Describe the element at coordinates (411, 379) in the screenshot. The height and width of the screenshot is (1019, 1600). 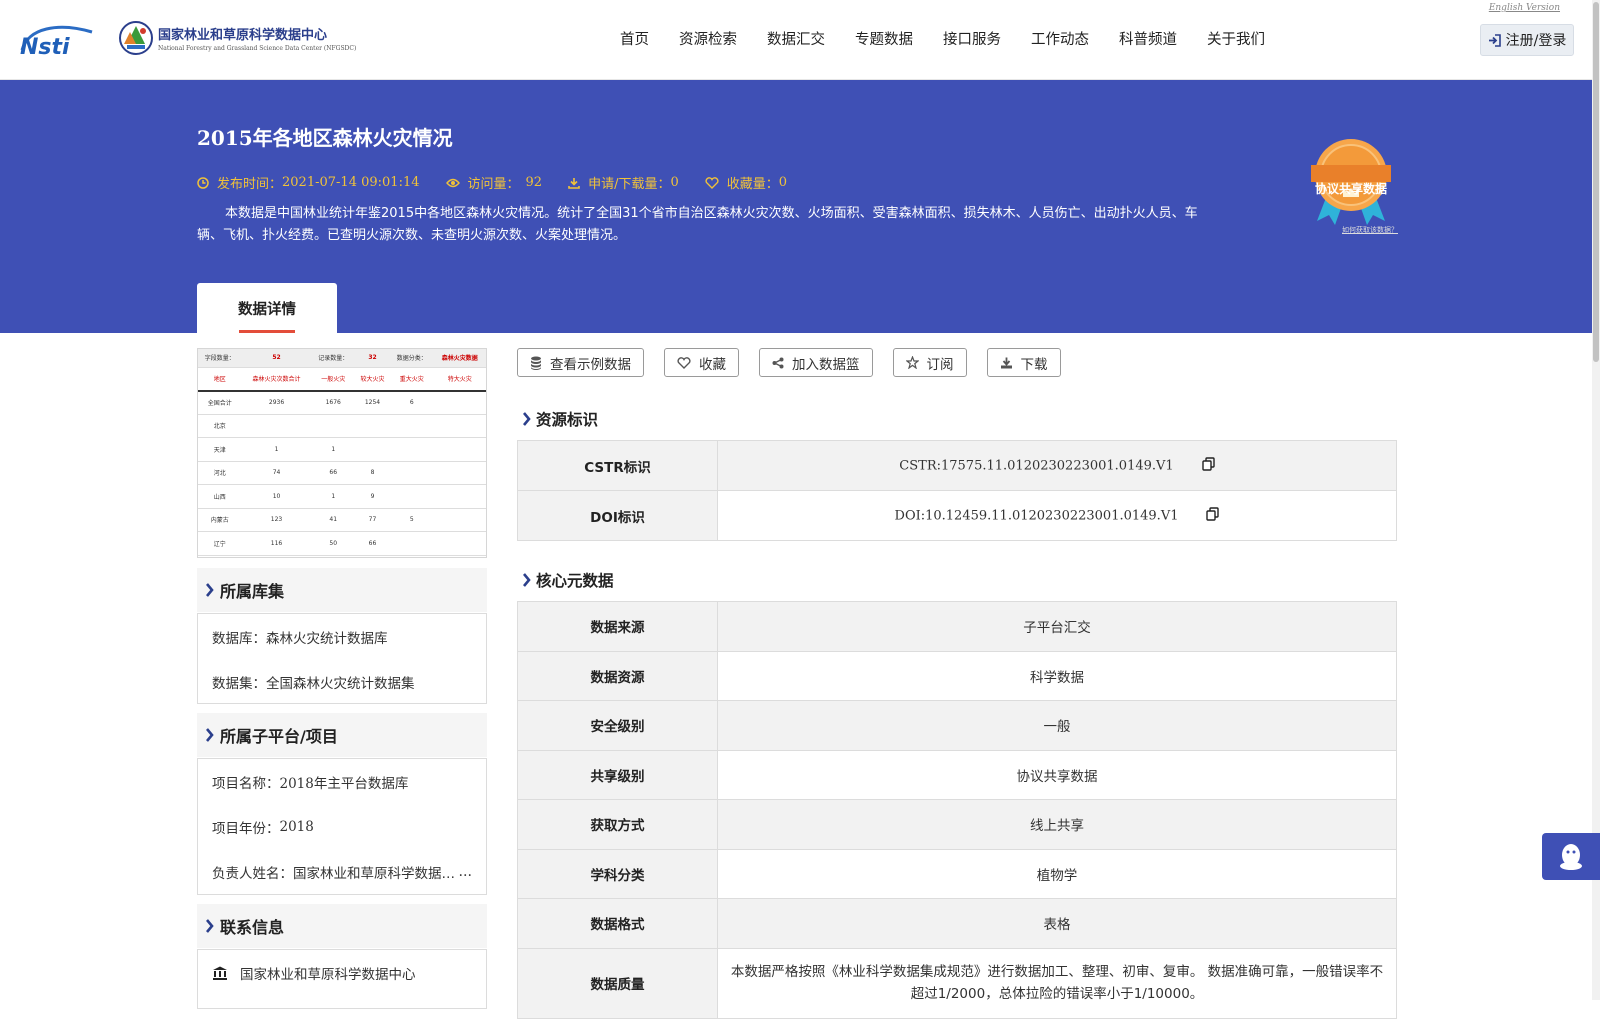
I see `preview-col: 重大火灾` at that location.